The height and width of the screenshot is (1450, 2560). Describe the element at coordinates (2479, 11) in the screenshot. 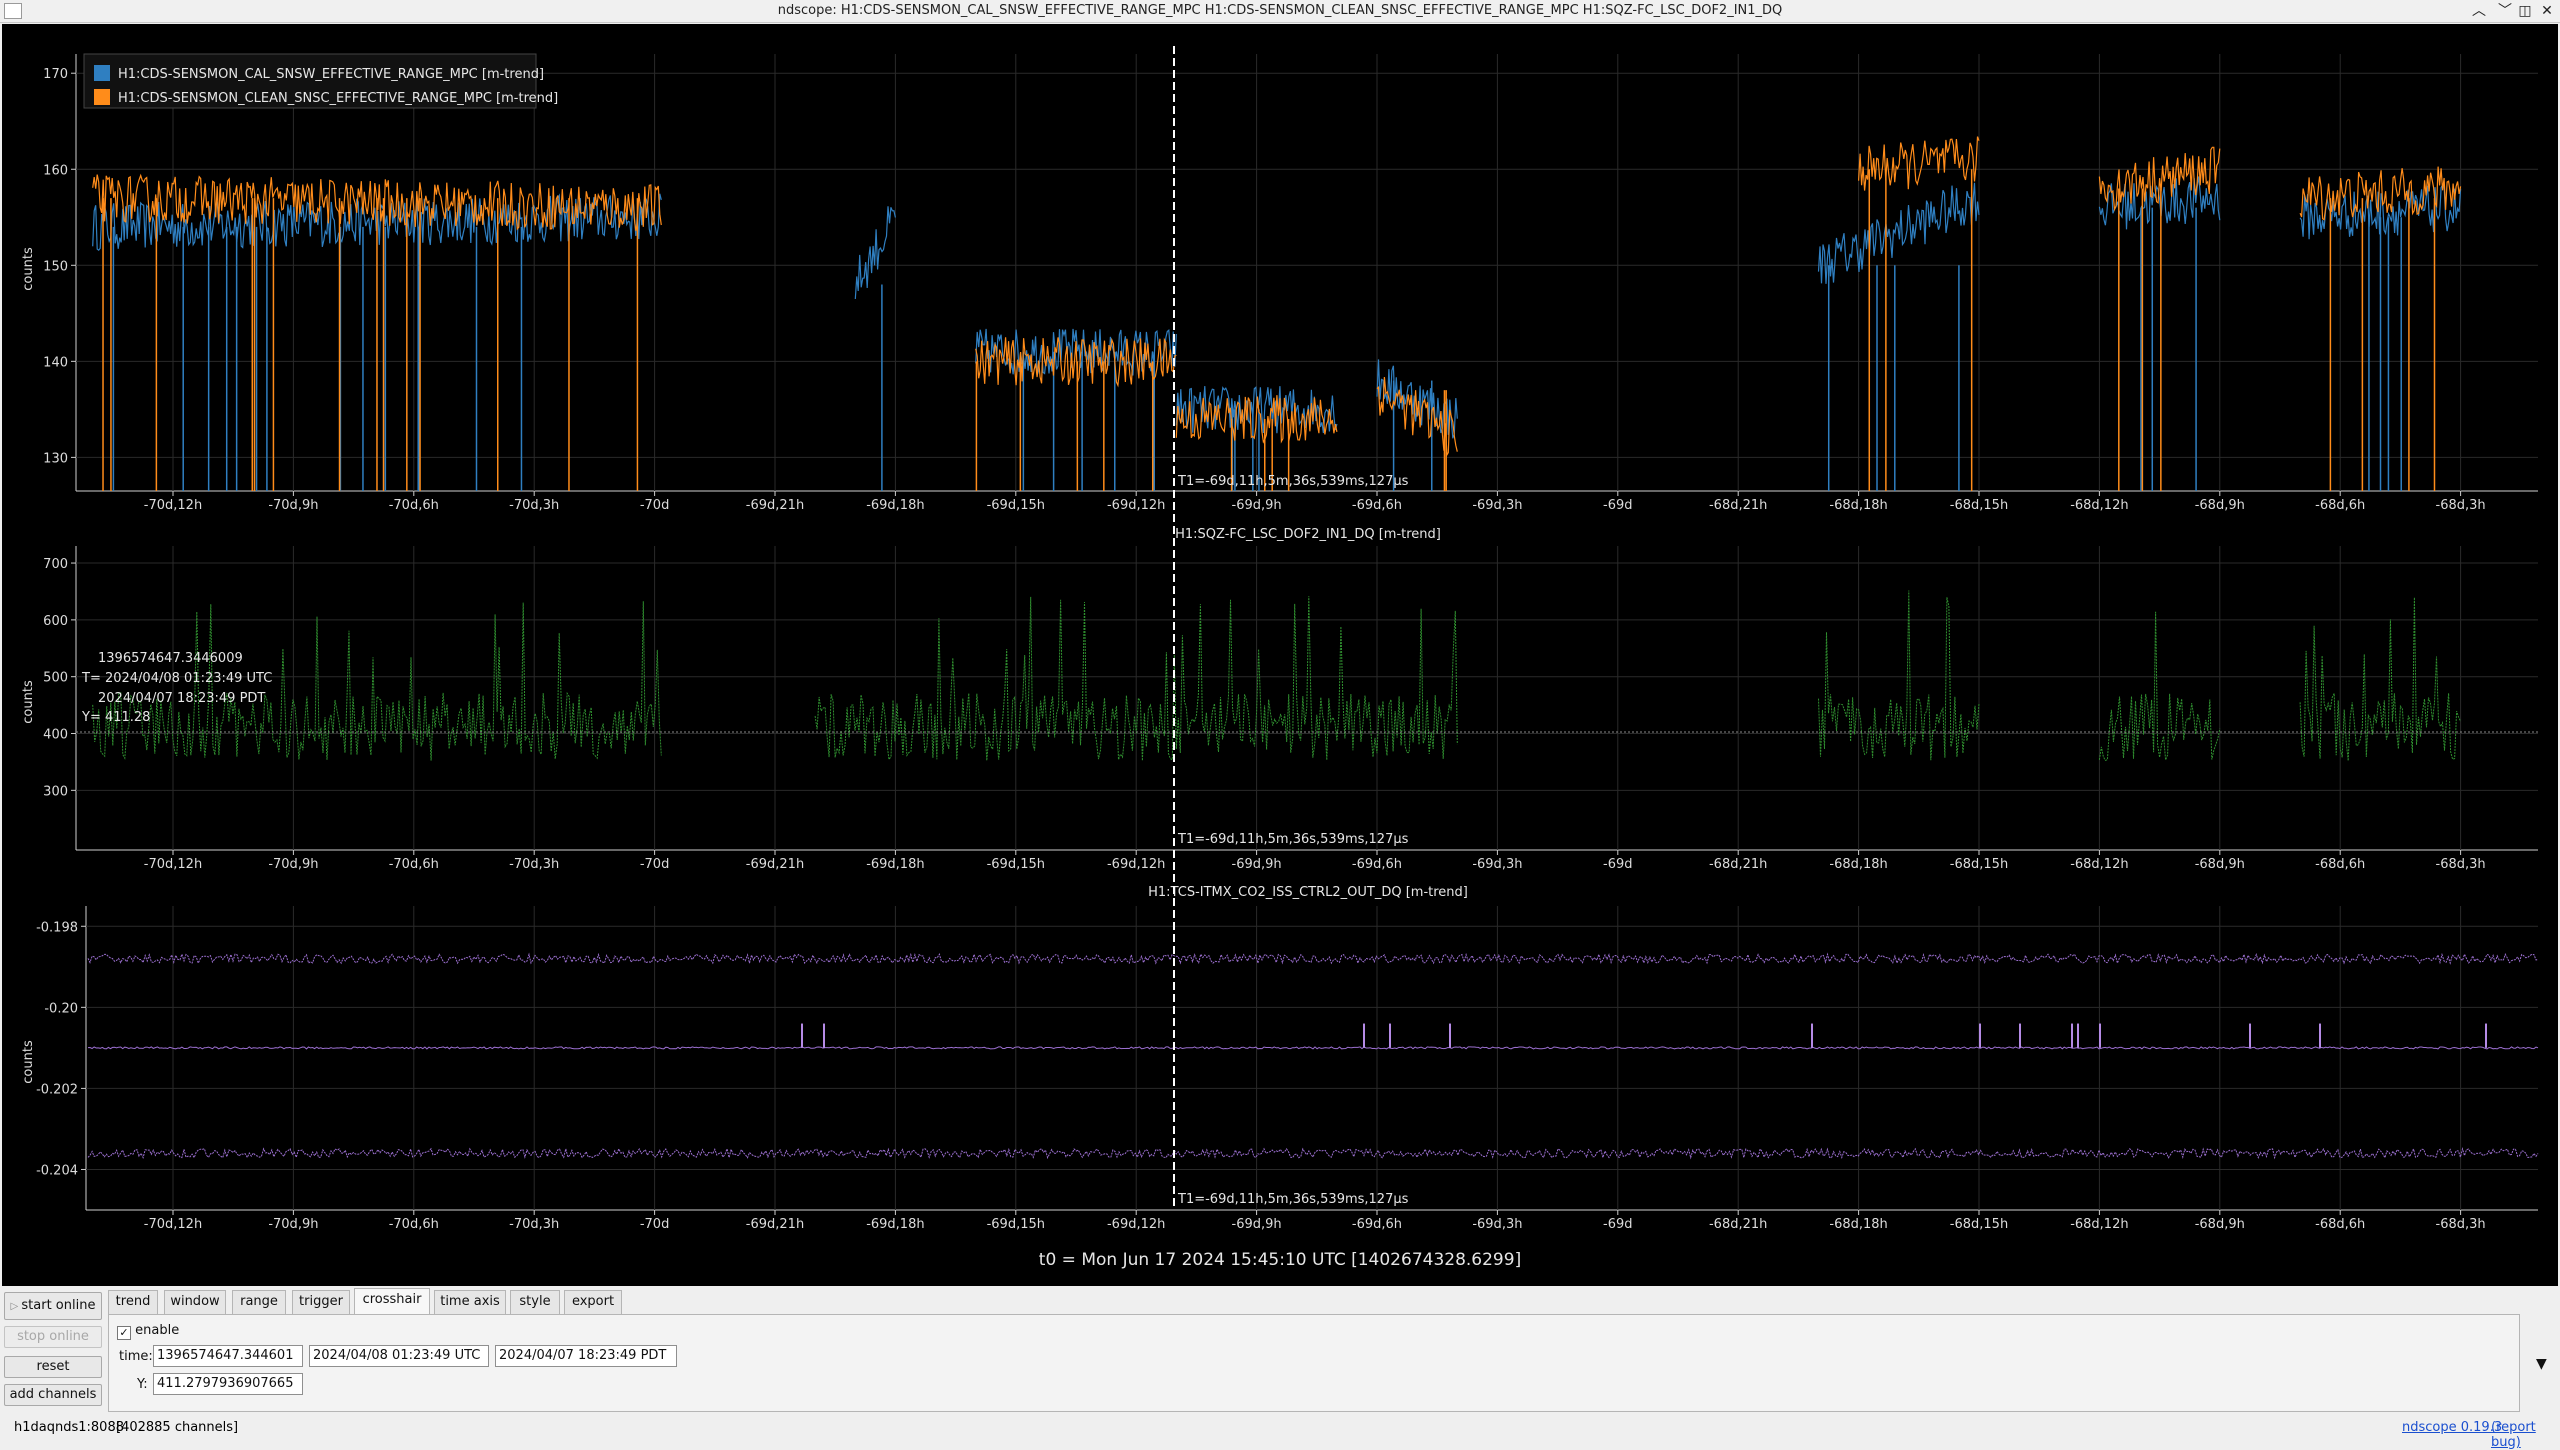

I see `minimize-icon: ︿` at that location.